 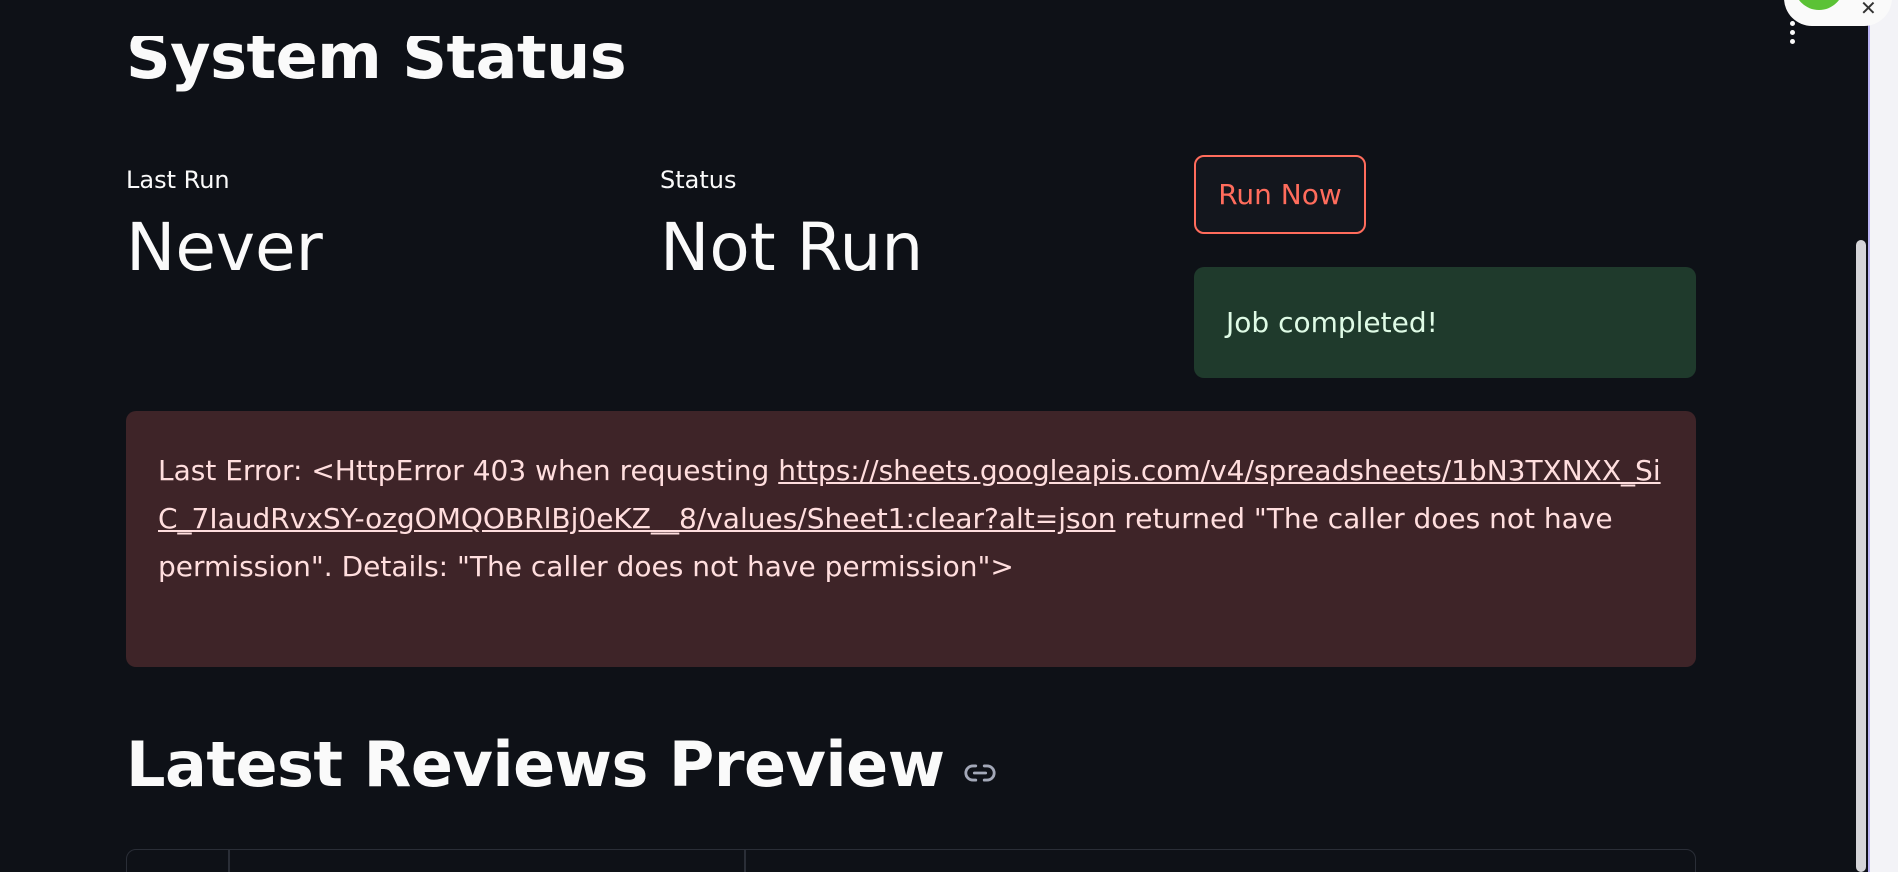 I want to click on latest-reviews-heading: Latest Reviews Preview, so click(x=561, y=764).